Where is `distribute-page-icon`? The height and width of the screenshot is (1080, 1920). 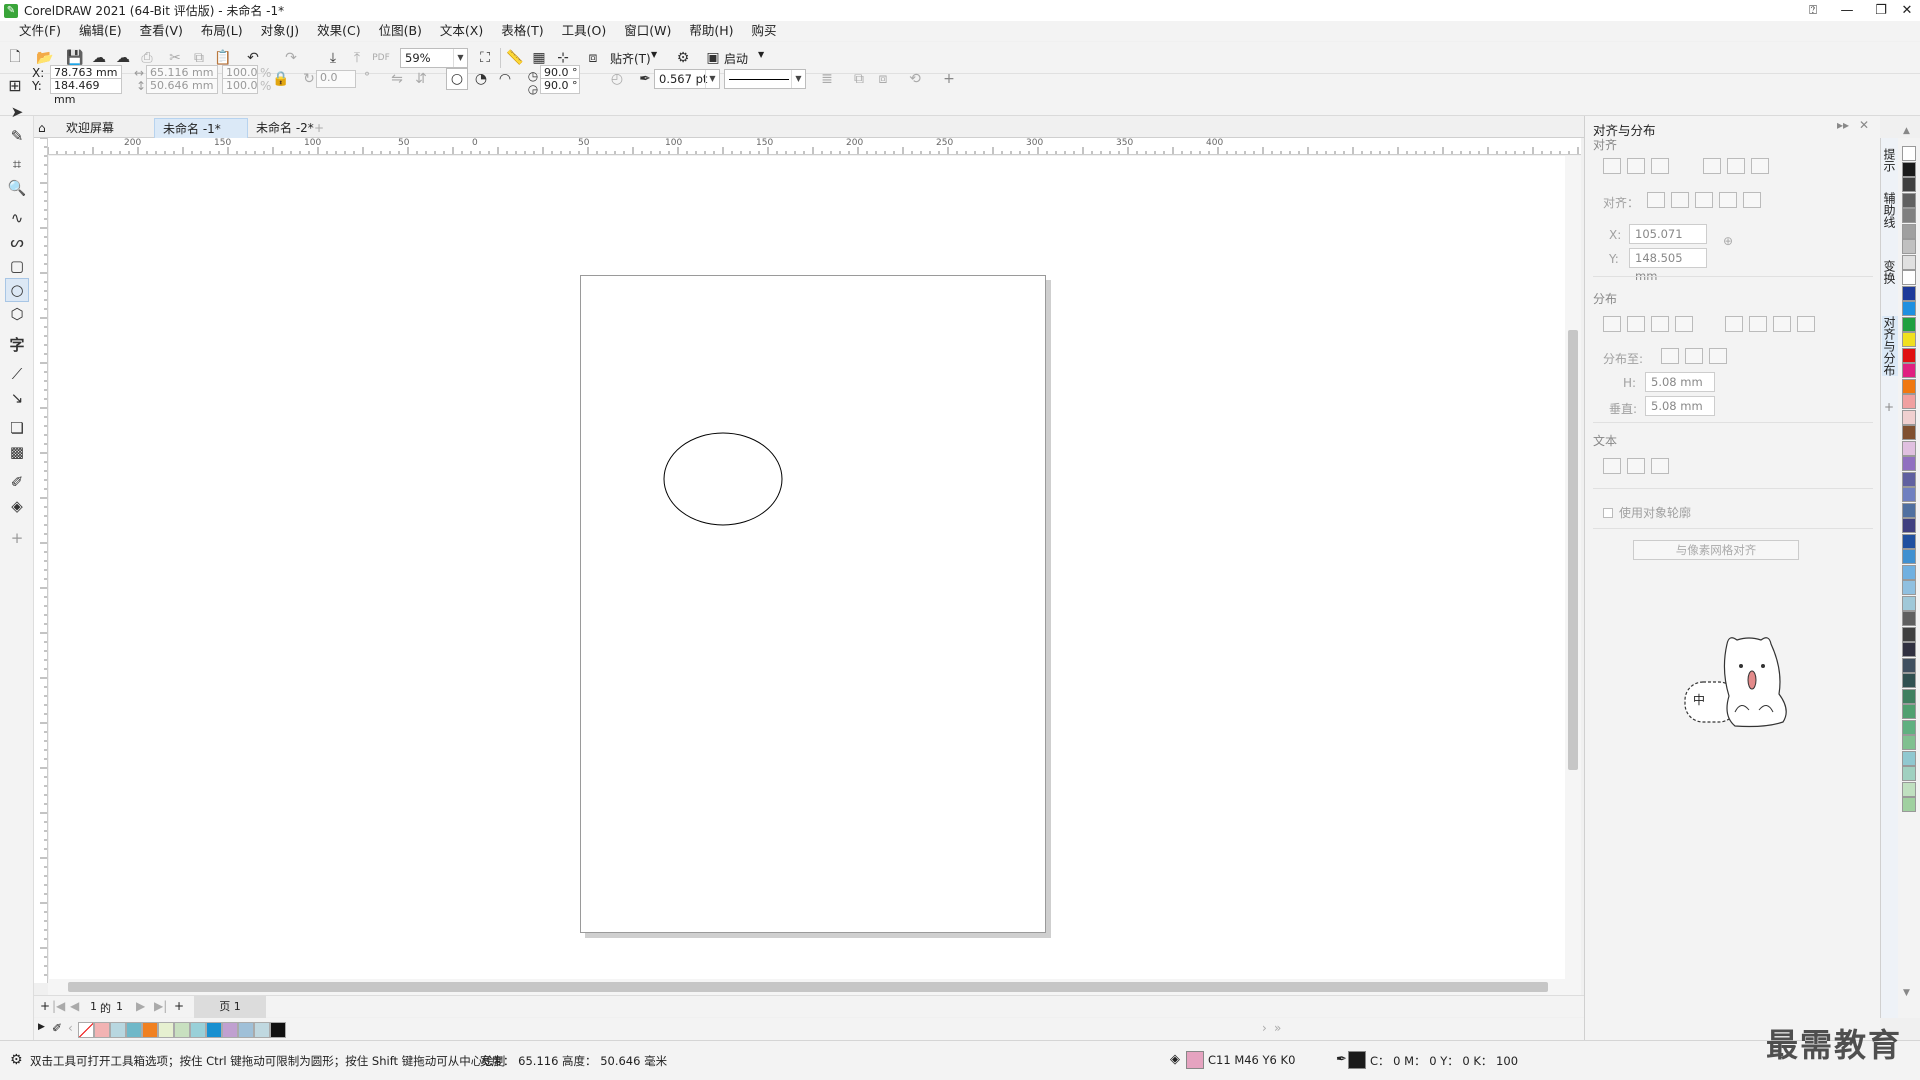 distribute-page-icon is located at coordinates (1694, 356).